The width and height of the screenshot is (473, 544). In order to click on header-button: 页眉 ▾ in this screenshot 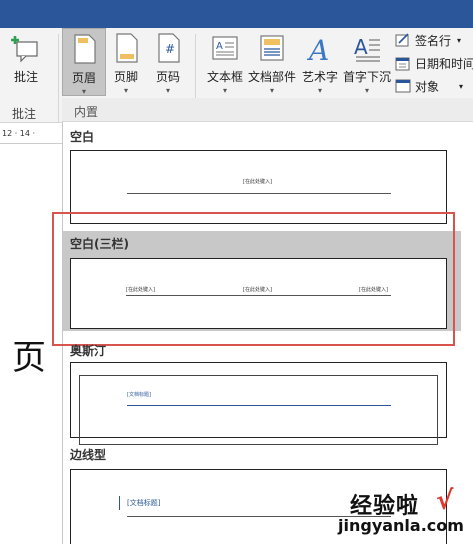, I will do `click(84, 62)`.